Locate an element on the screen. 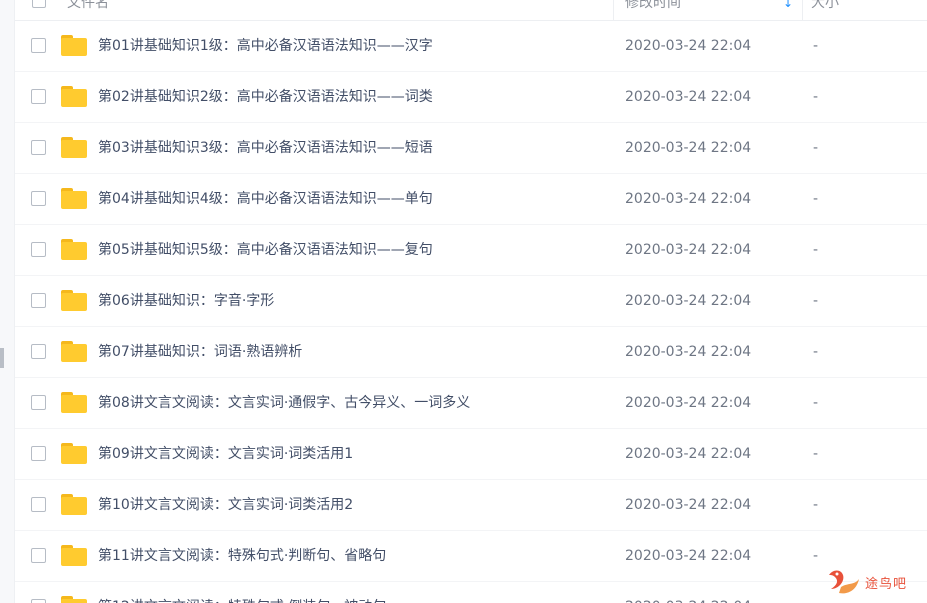 The width and height of the screenshot is (927, 603). sidebar-resize-handle is located at coordinates (2, 358).